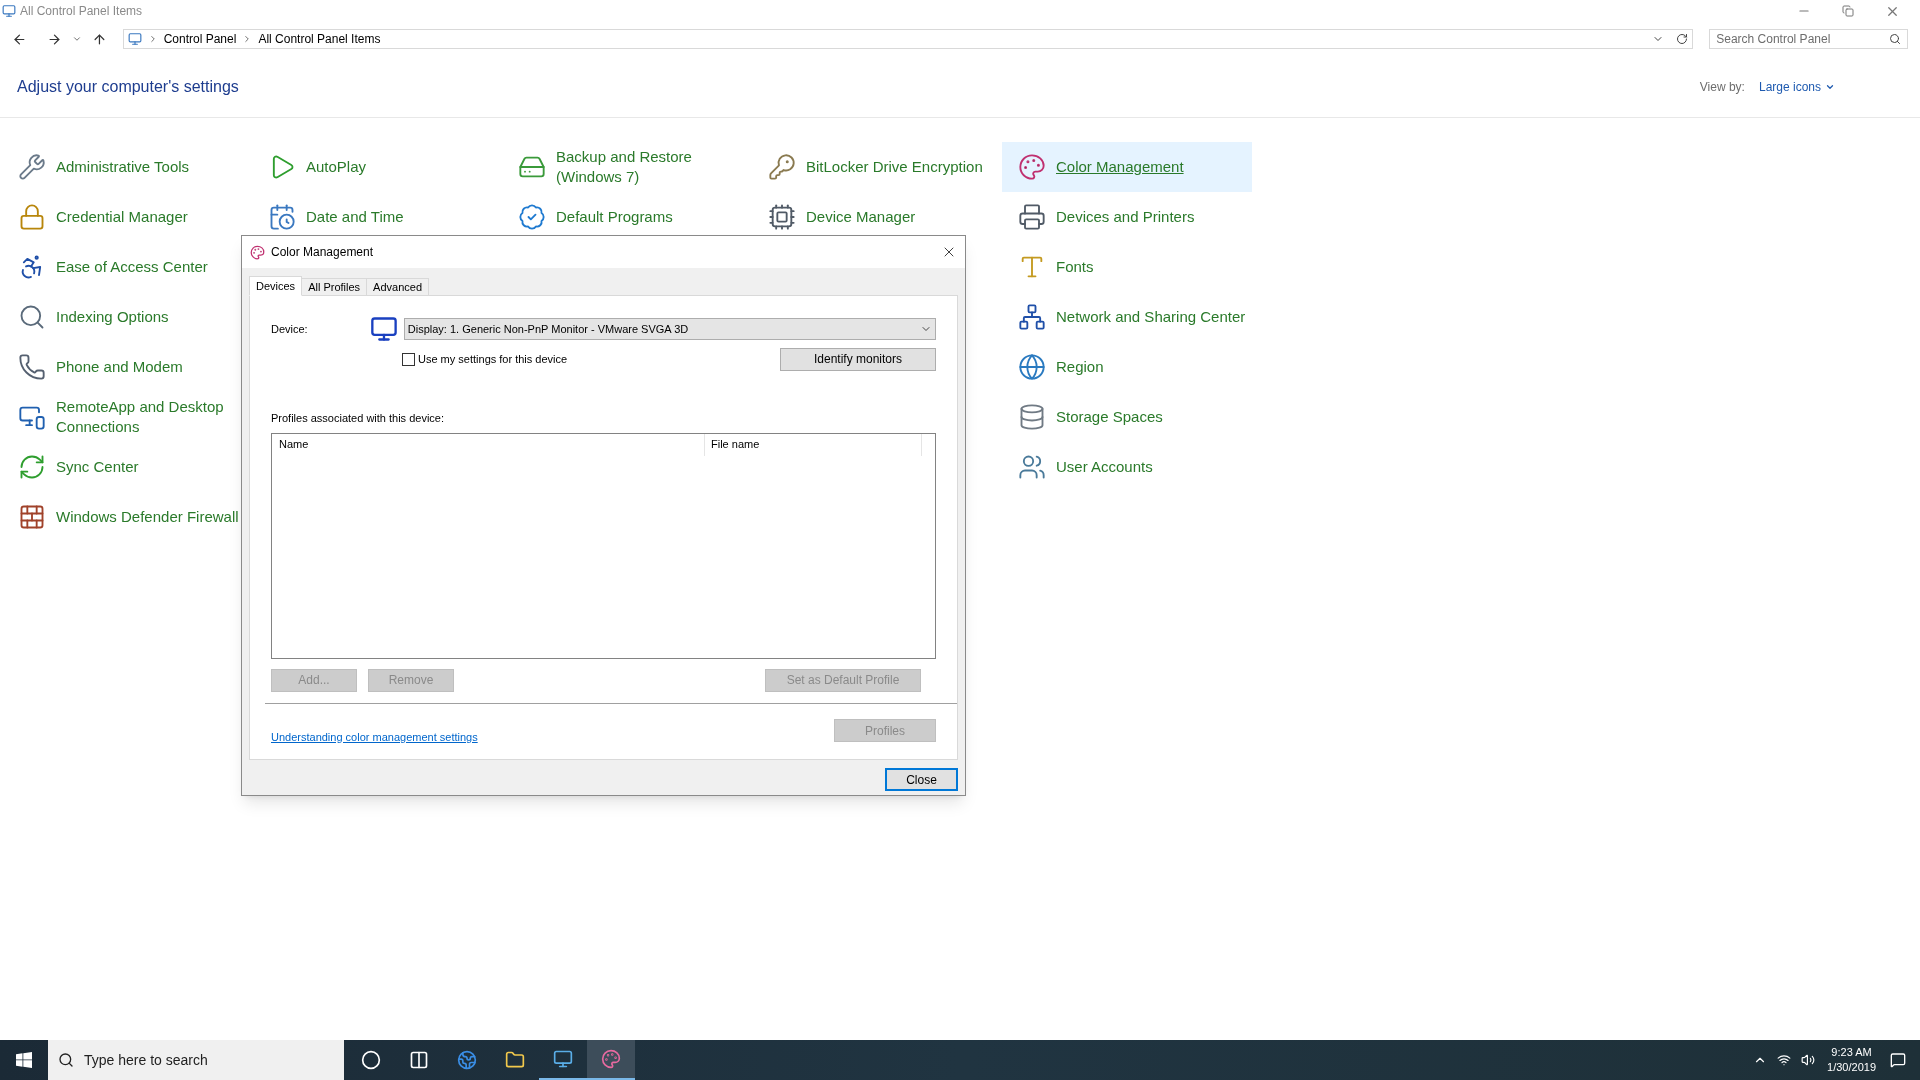 The width and height of the screenshot is (1920, 1080). Describe the element at coordinates (485, 359) in the screenshot. I see `use-settings-checkbox: Use my settings for this device` at that location.